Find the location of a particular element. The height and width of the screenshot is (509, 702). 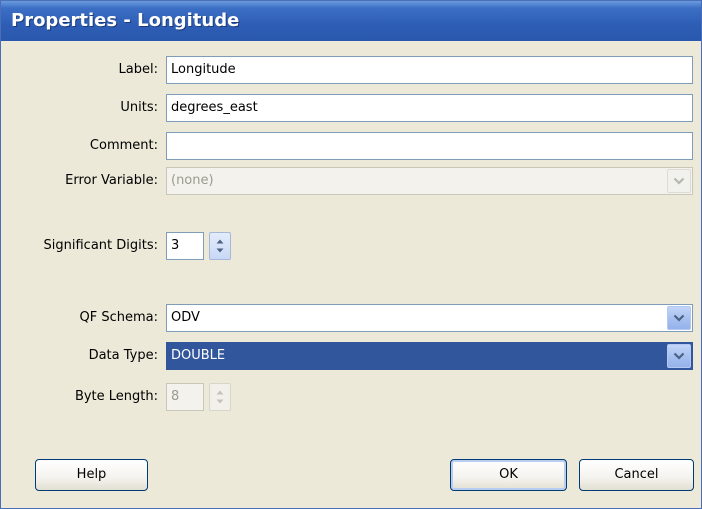

comment-field-label: Comment: is located at coordinates (123, 145).